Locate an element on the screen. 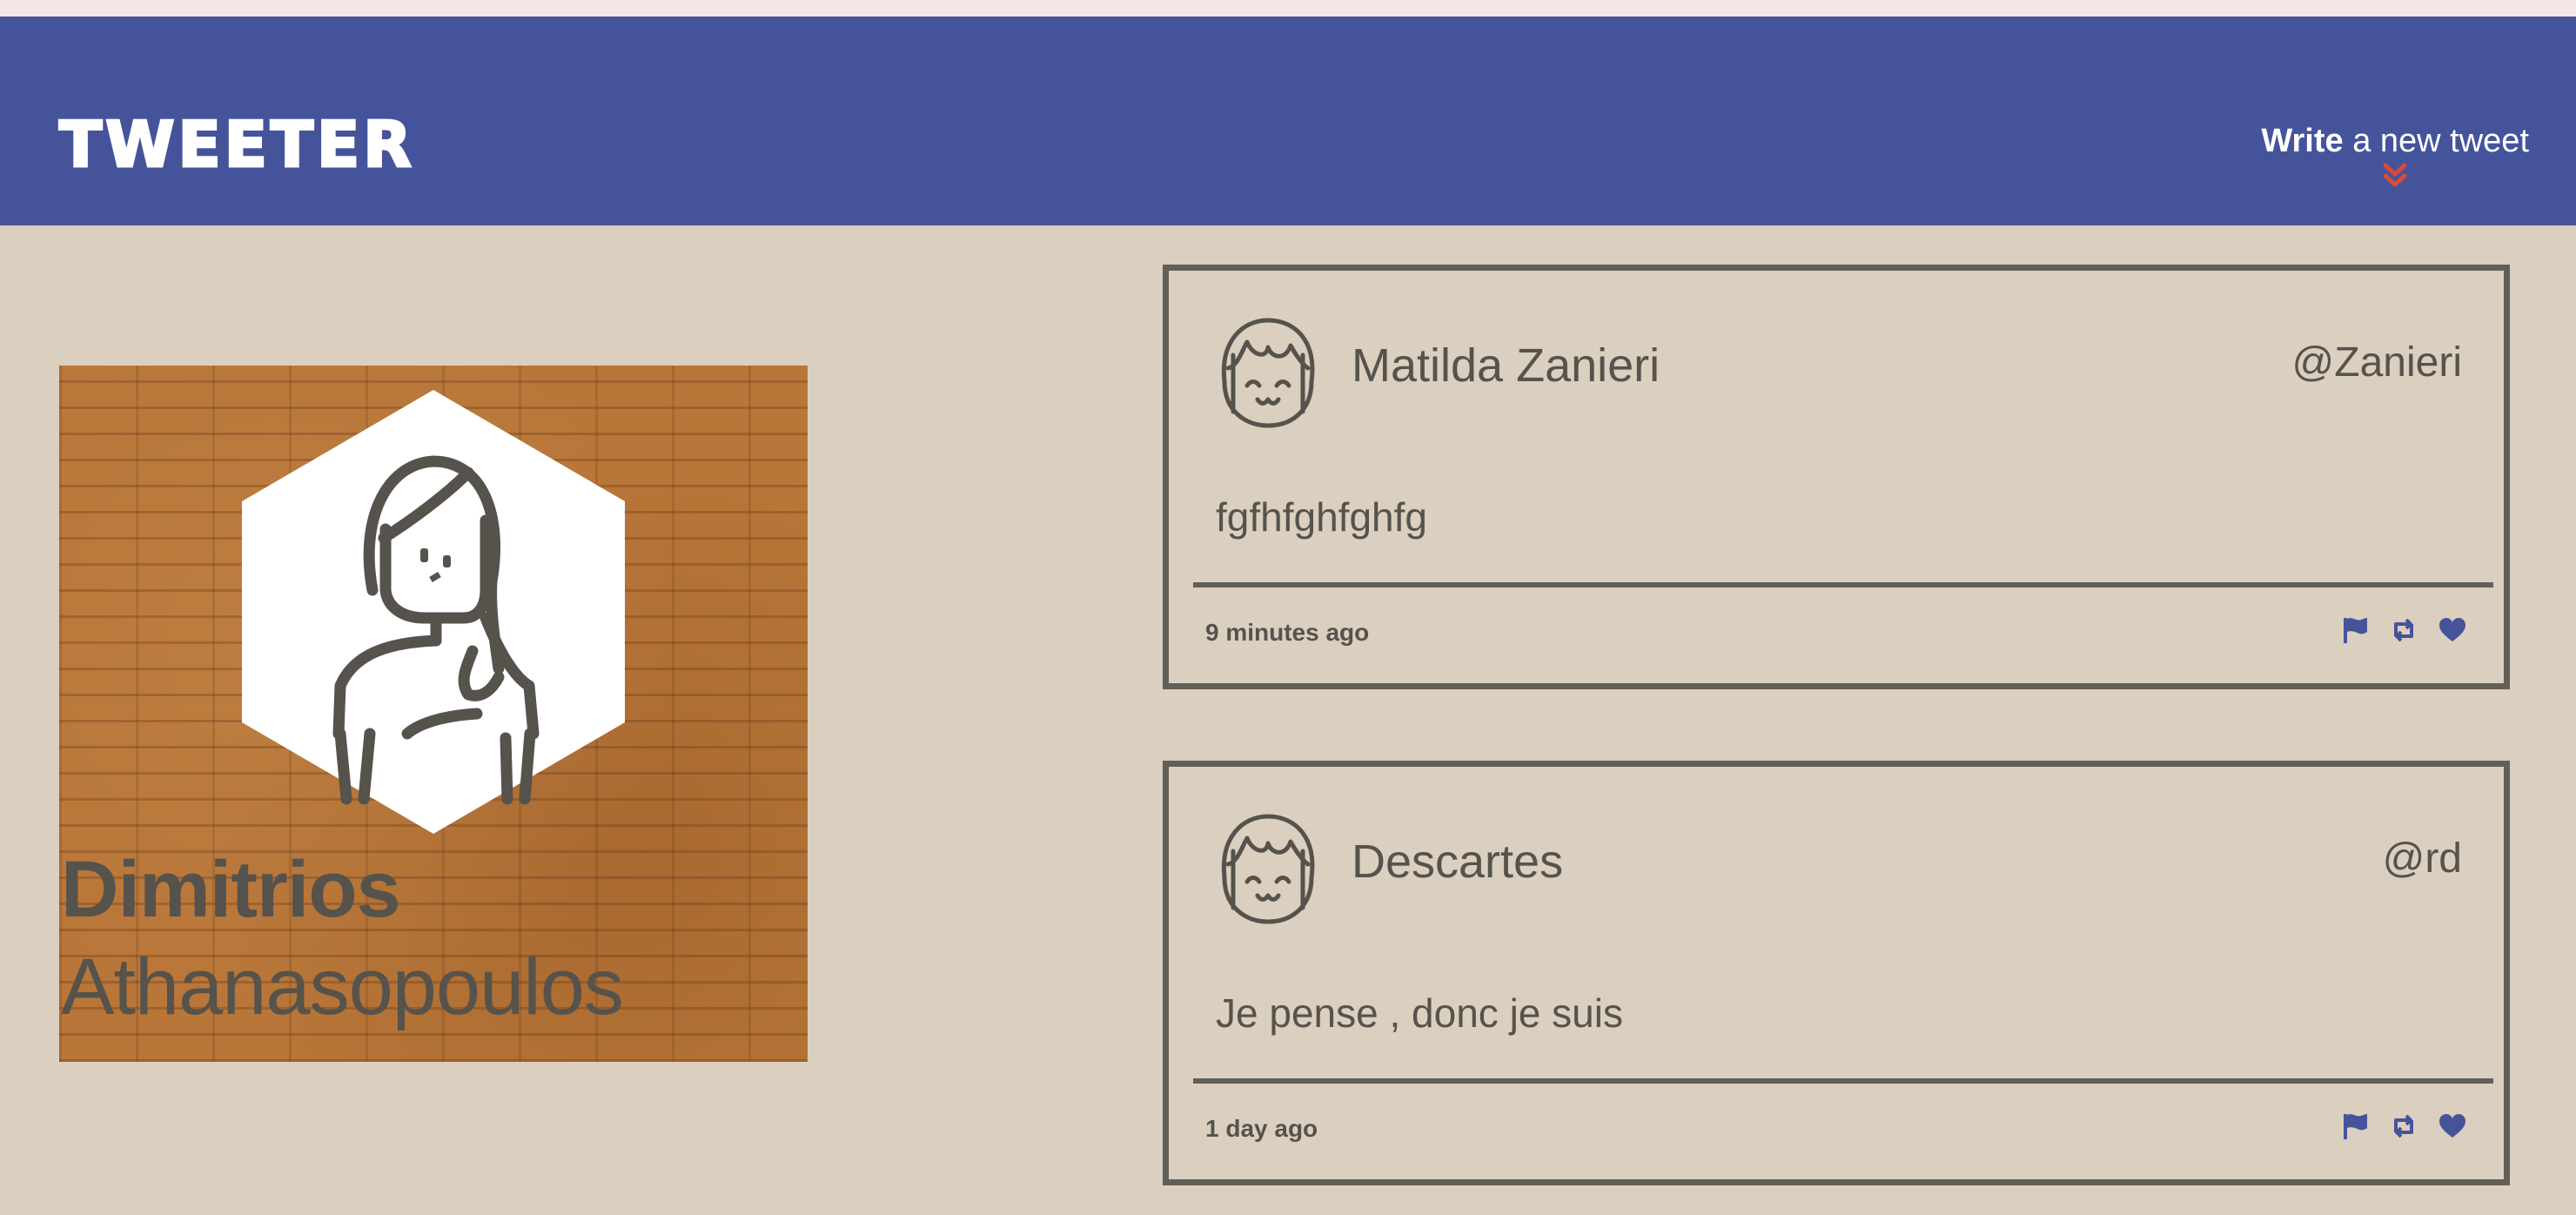  tweet-author-handle: @Zanieri is located at coordinates (2376, 362).